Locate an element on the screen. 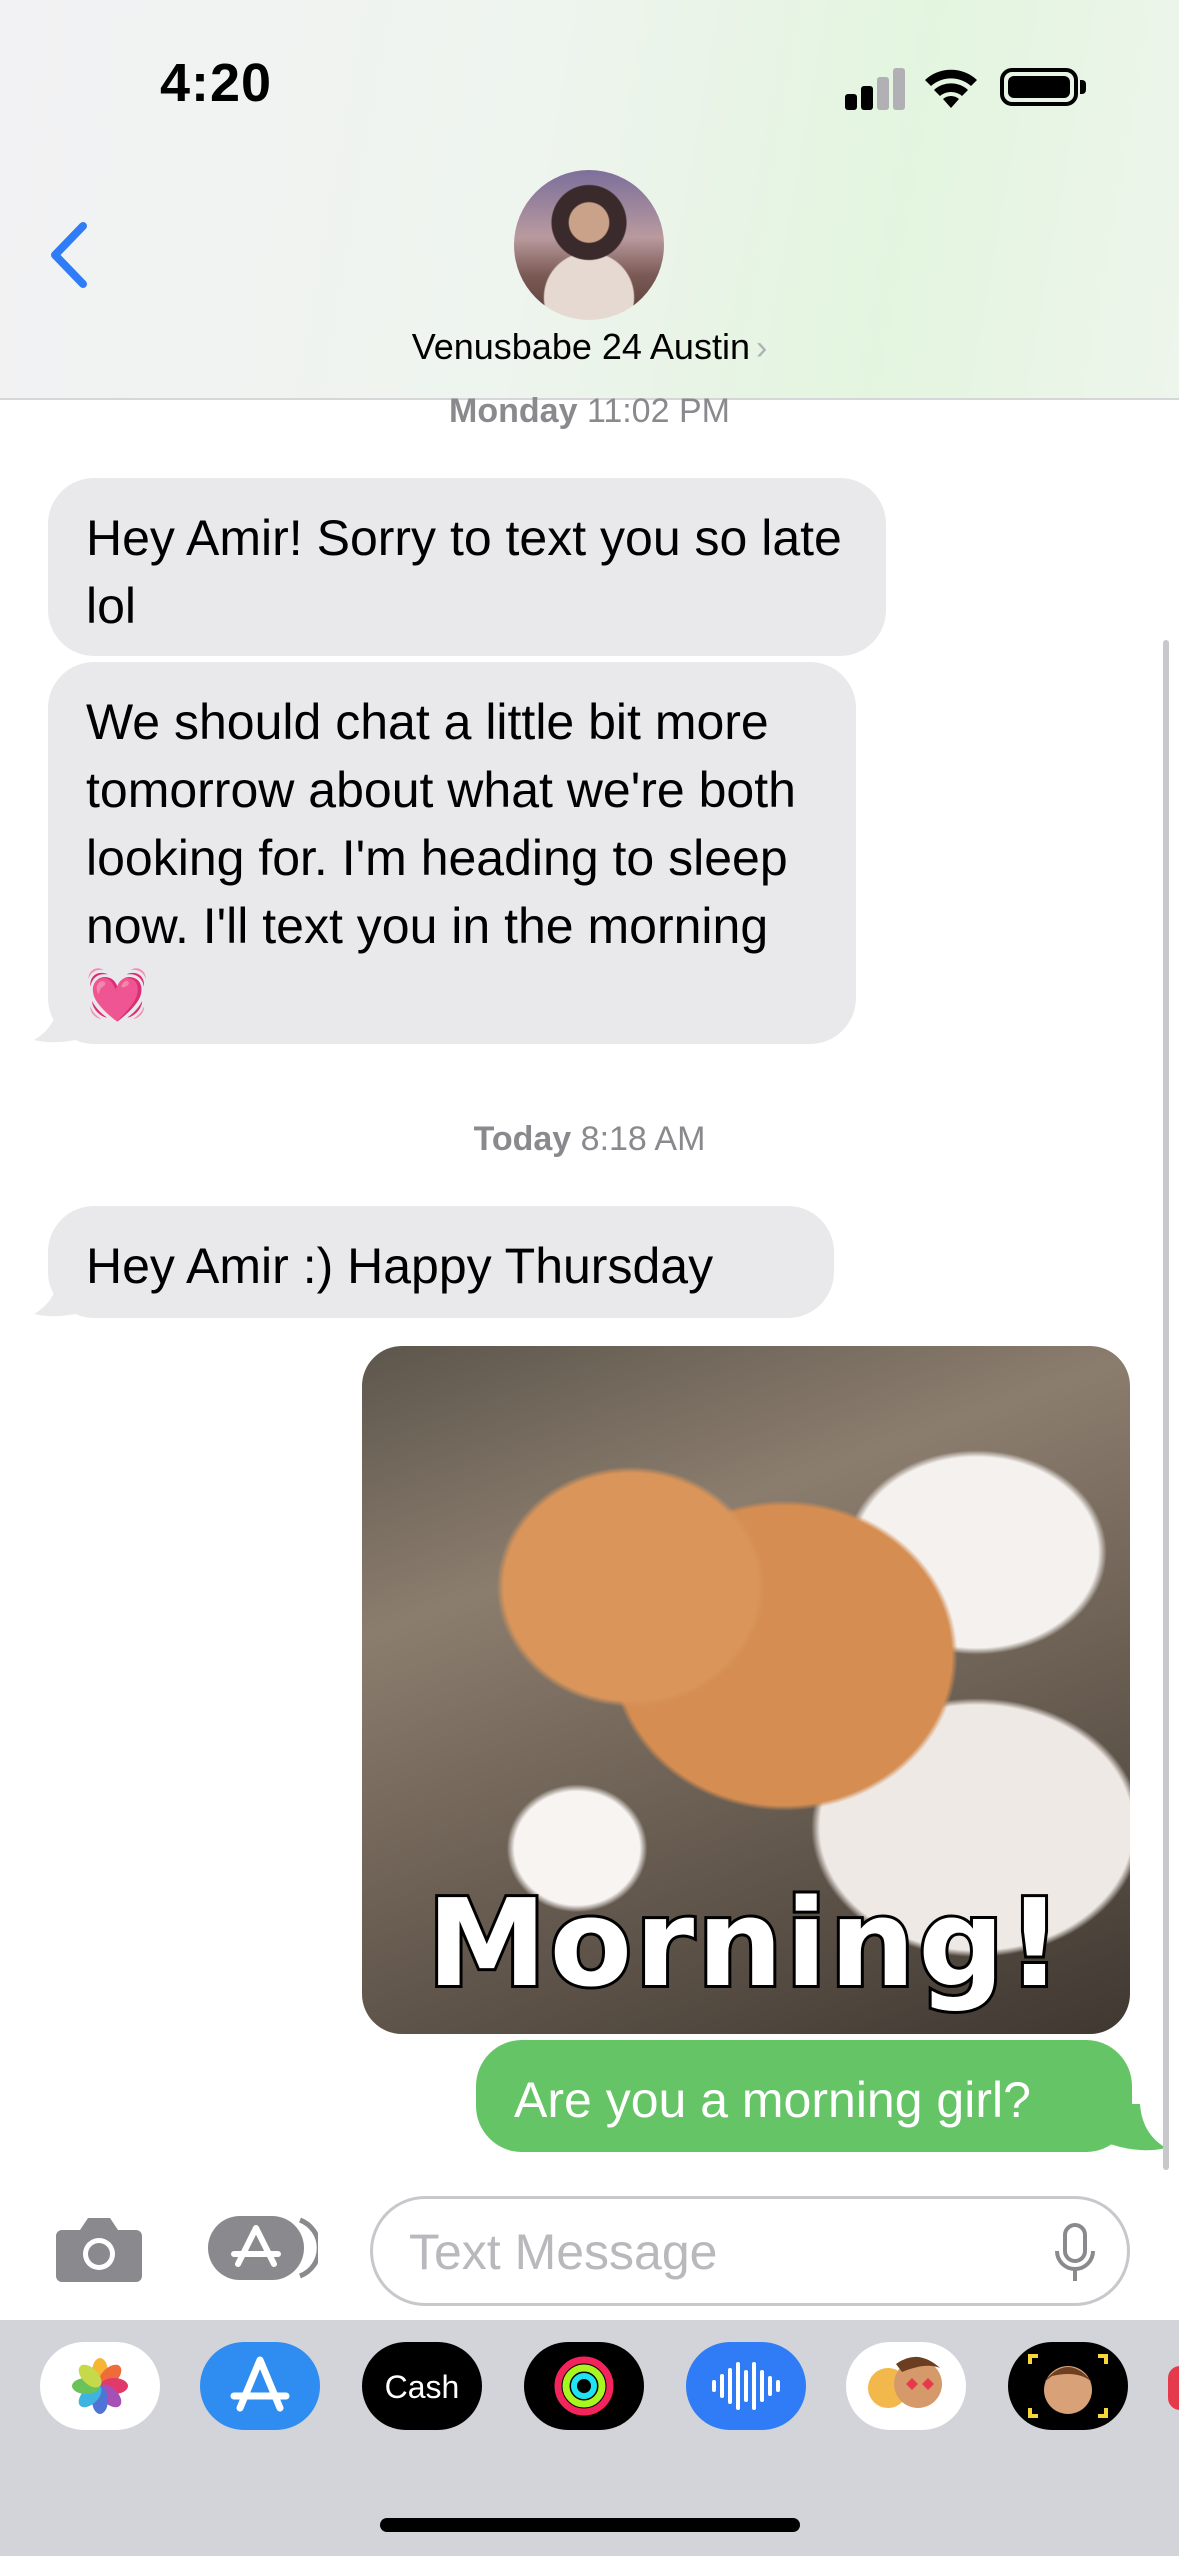 Image resolution: width=1179 pixels, height=2556 pixels. memoji-stickers-icon is located at coordinates (906, 2386).